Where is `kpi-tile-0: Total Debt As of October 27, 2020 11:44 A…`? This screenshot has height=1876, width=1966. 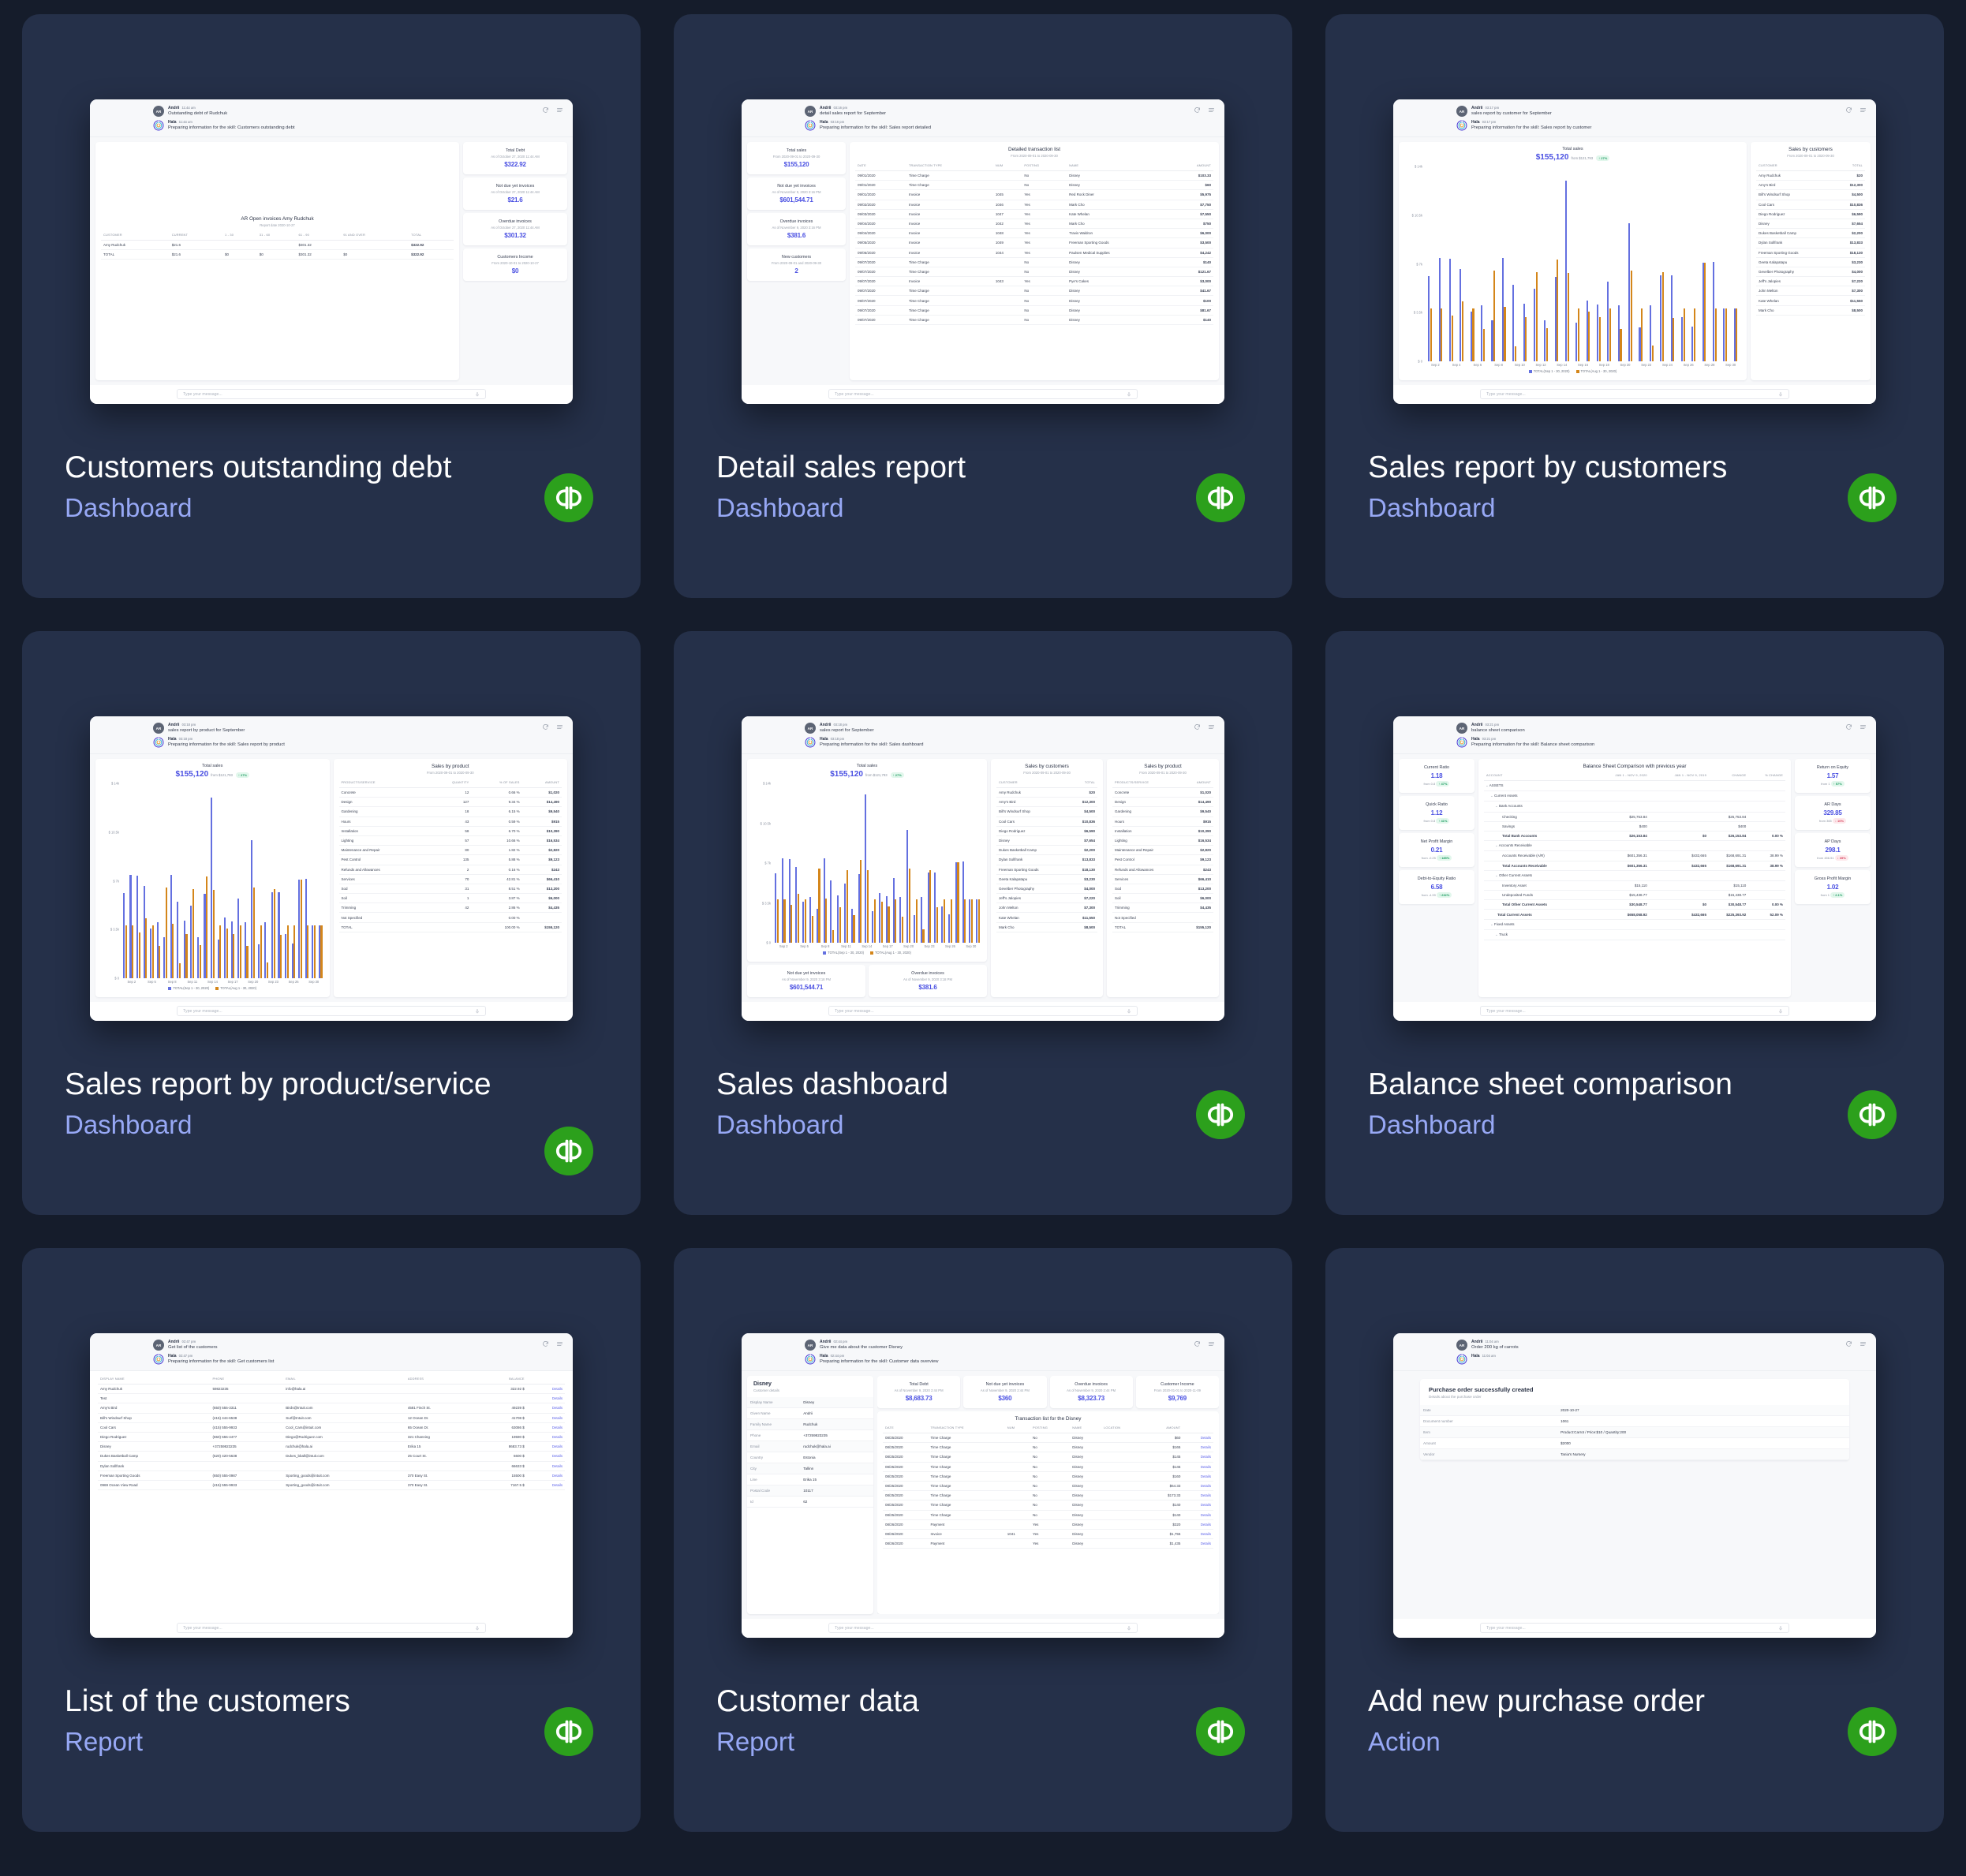 kpi-tile-0: Total Debt As of October 27, 2020 11:44 A… is located at coordinates (515, 158).